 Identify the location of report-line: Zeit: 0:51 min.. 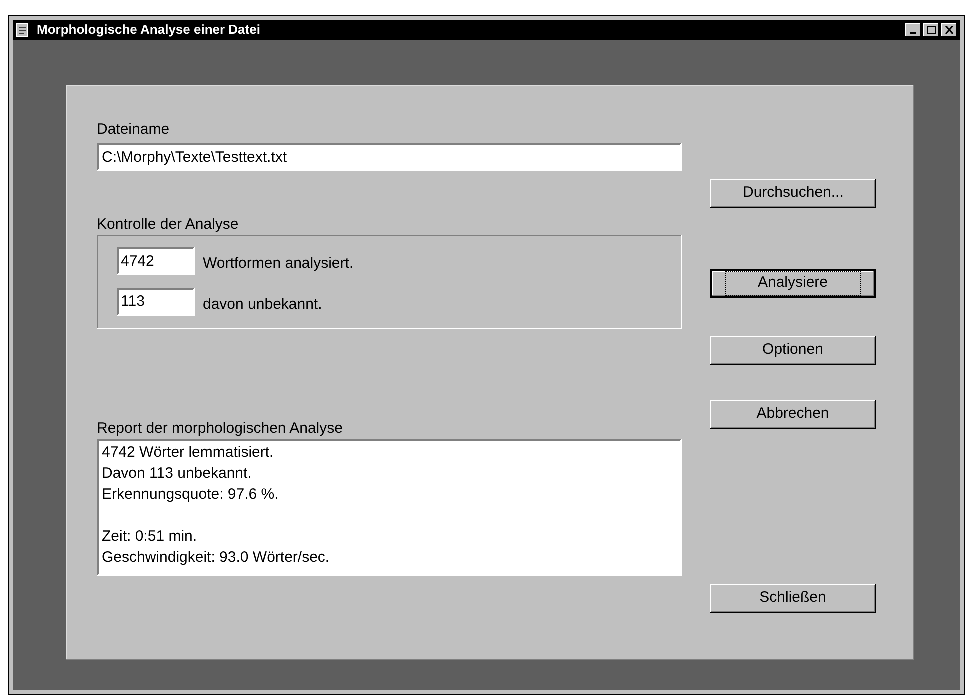
(150, 537).